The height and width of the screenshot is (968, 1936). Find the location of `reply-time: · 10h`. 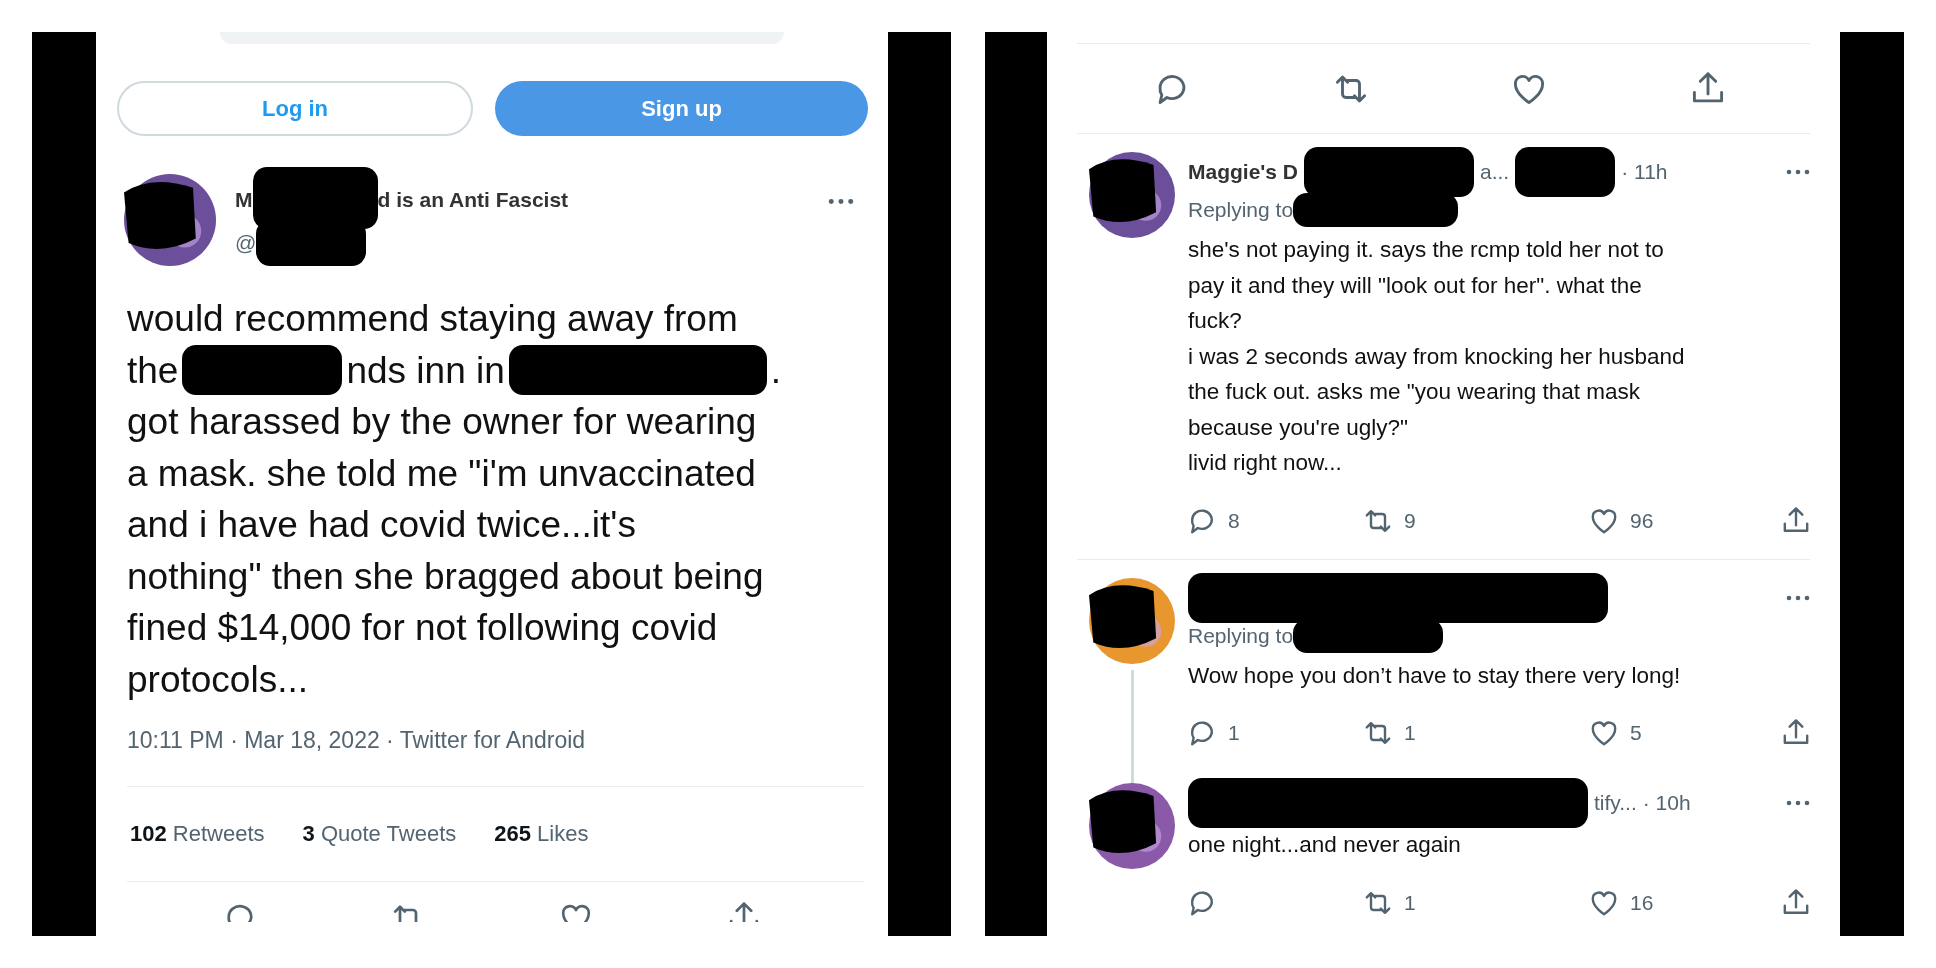

reply-time: · 10h is located at coordinates (1666, 803).